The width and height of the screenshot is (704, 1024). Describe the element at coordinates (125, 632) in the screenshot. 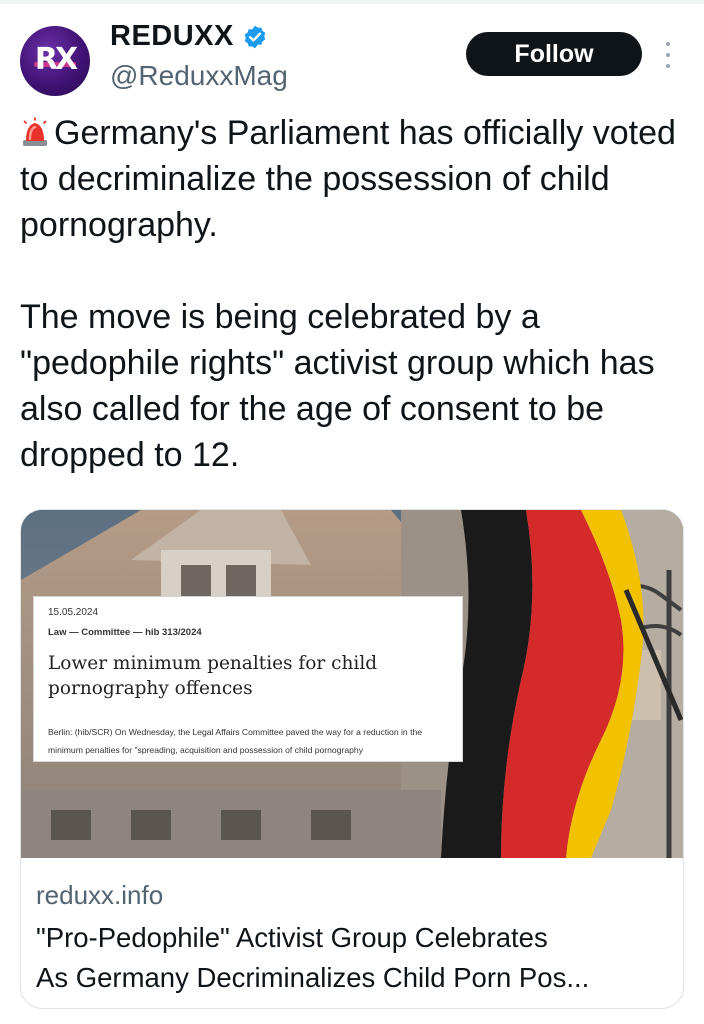

I see `clipping-meta: Law — Committee — hib 313/2024` at that location.